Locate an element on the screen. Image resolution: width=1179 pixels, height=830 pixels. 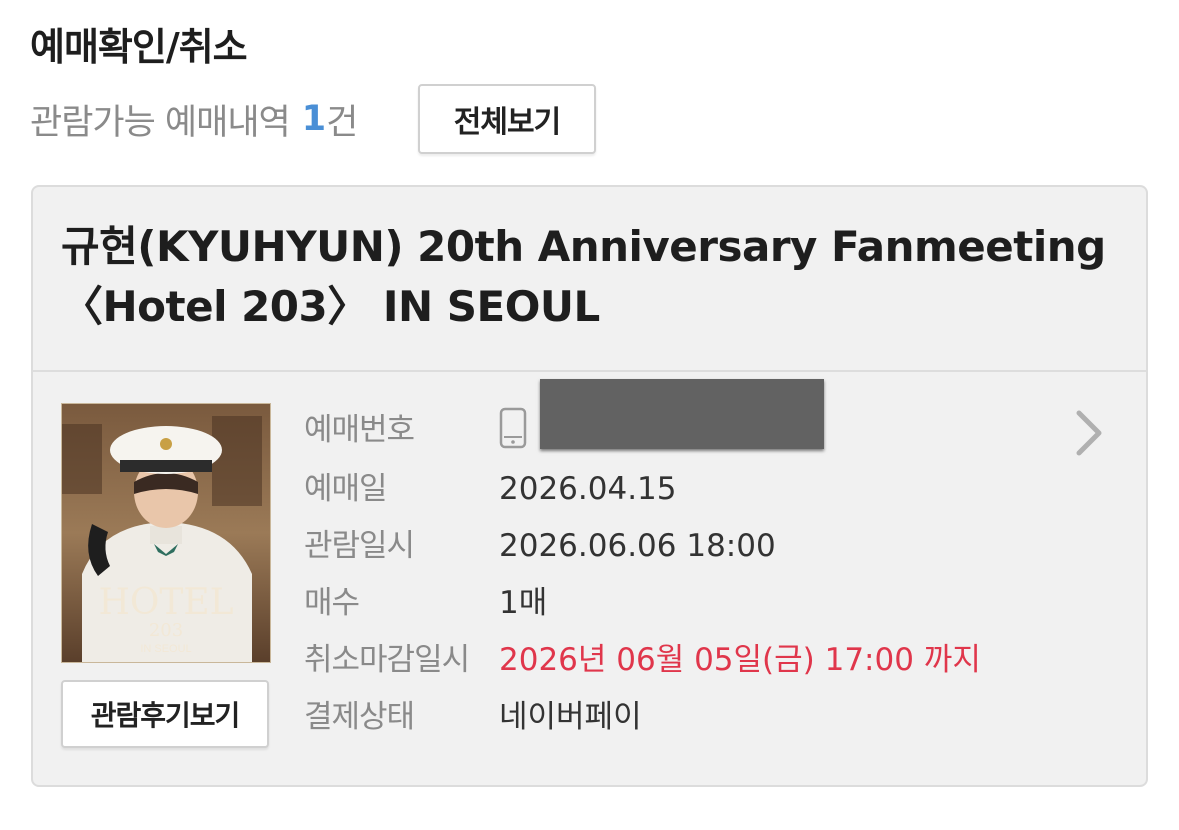
info-row-ticket-count: 매수 1매 is located at coordinates (533, 603).